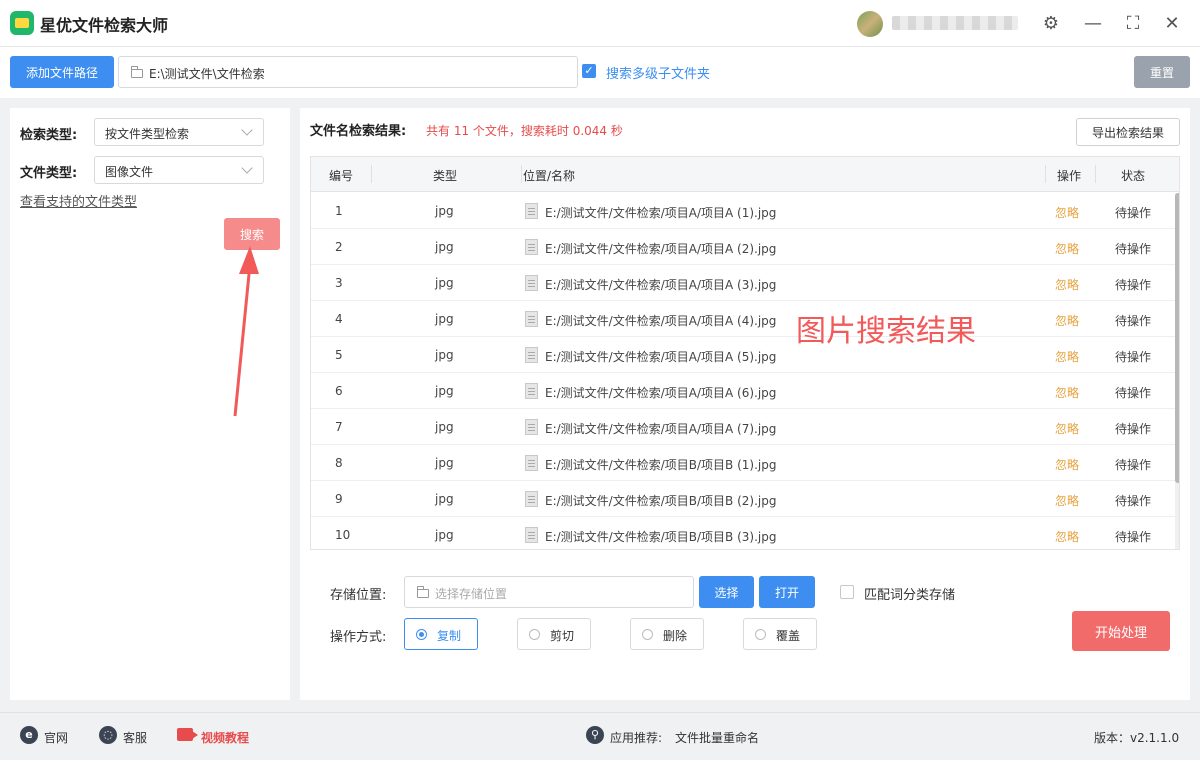 Image resolution: width=1200 pixels, height=760 pixels. I want to click on row-num: 8, so click(339, 463).